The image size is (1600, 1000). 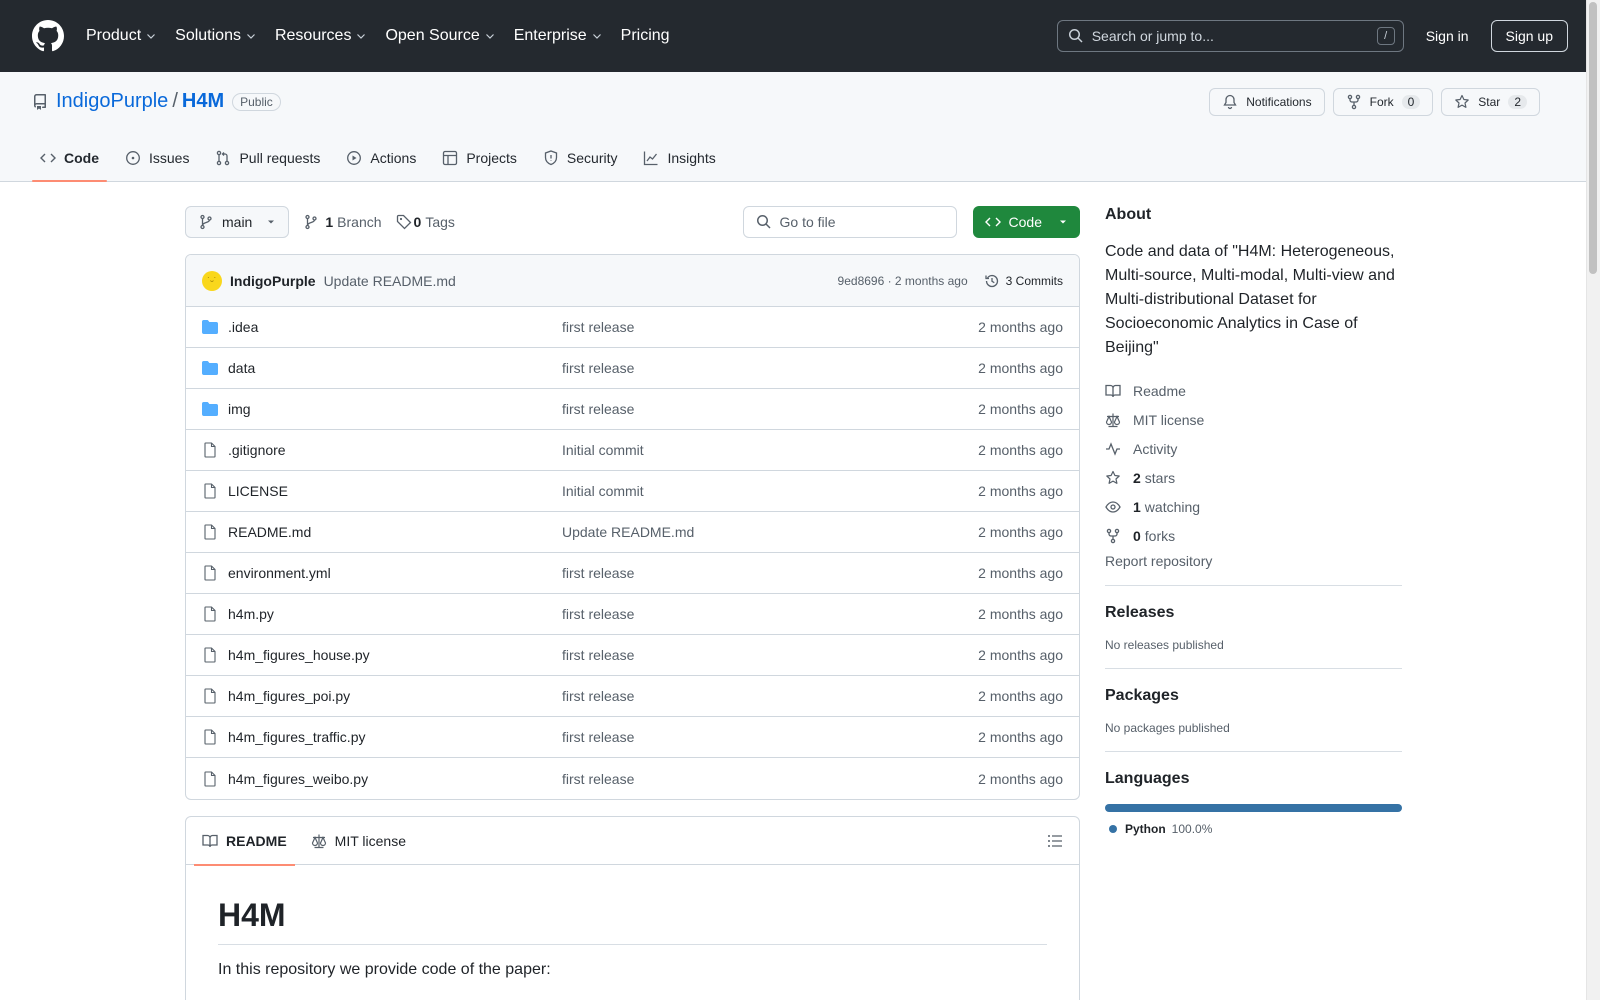 What do you see at coordinates (1253, 448) in the screenshot?
I see `activity-link: Activity` at bounding box center [1253, 448].